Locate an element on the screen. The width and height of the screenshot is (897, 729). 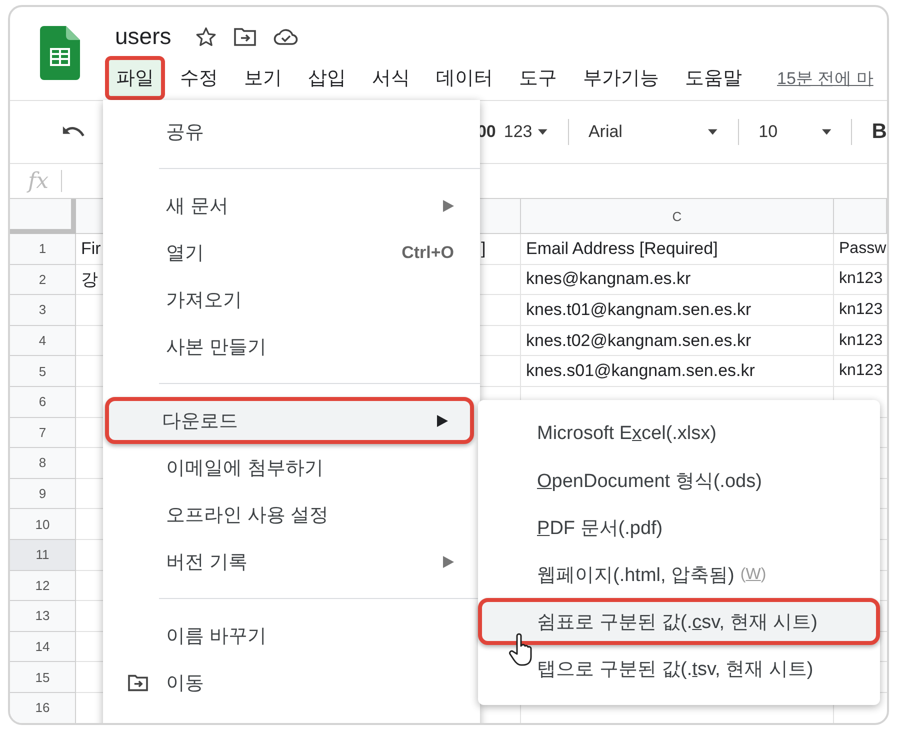
font-dropdown: Arial is located at coordinates (605, 132).